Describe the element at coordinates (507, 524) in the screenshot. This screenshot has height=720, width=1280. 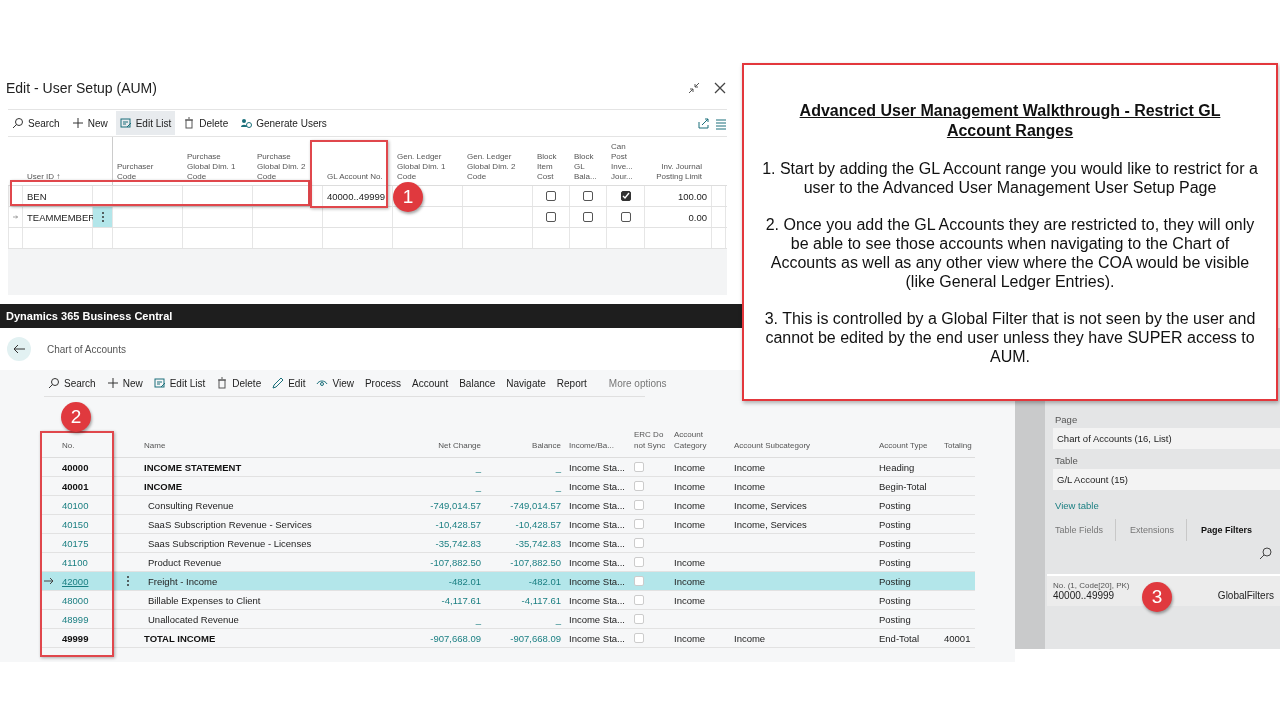
I see `table-row: 40150 SaaS Subscription Revenue - Services -10,428.57 -10,428.57 Income Sta... Income Income, Services Posting` at that location.